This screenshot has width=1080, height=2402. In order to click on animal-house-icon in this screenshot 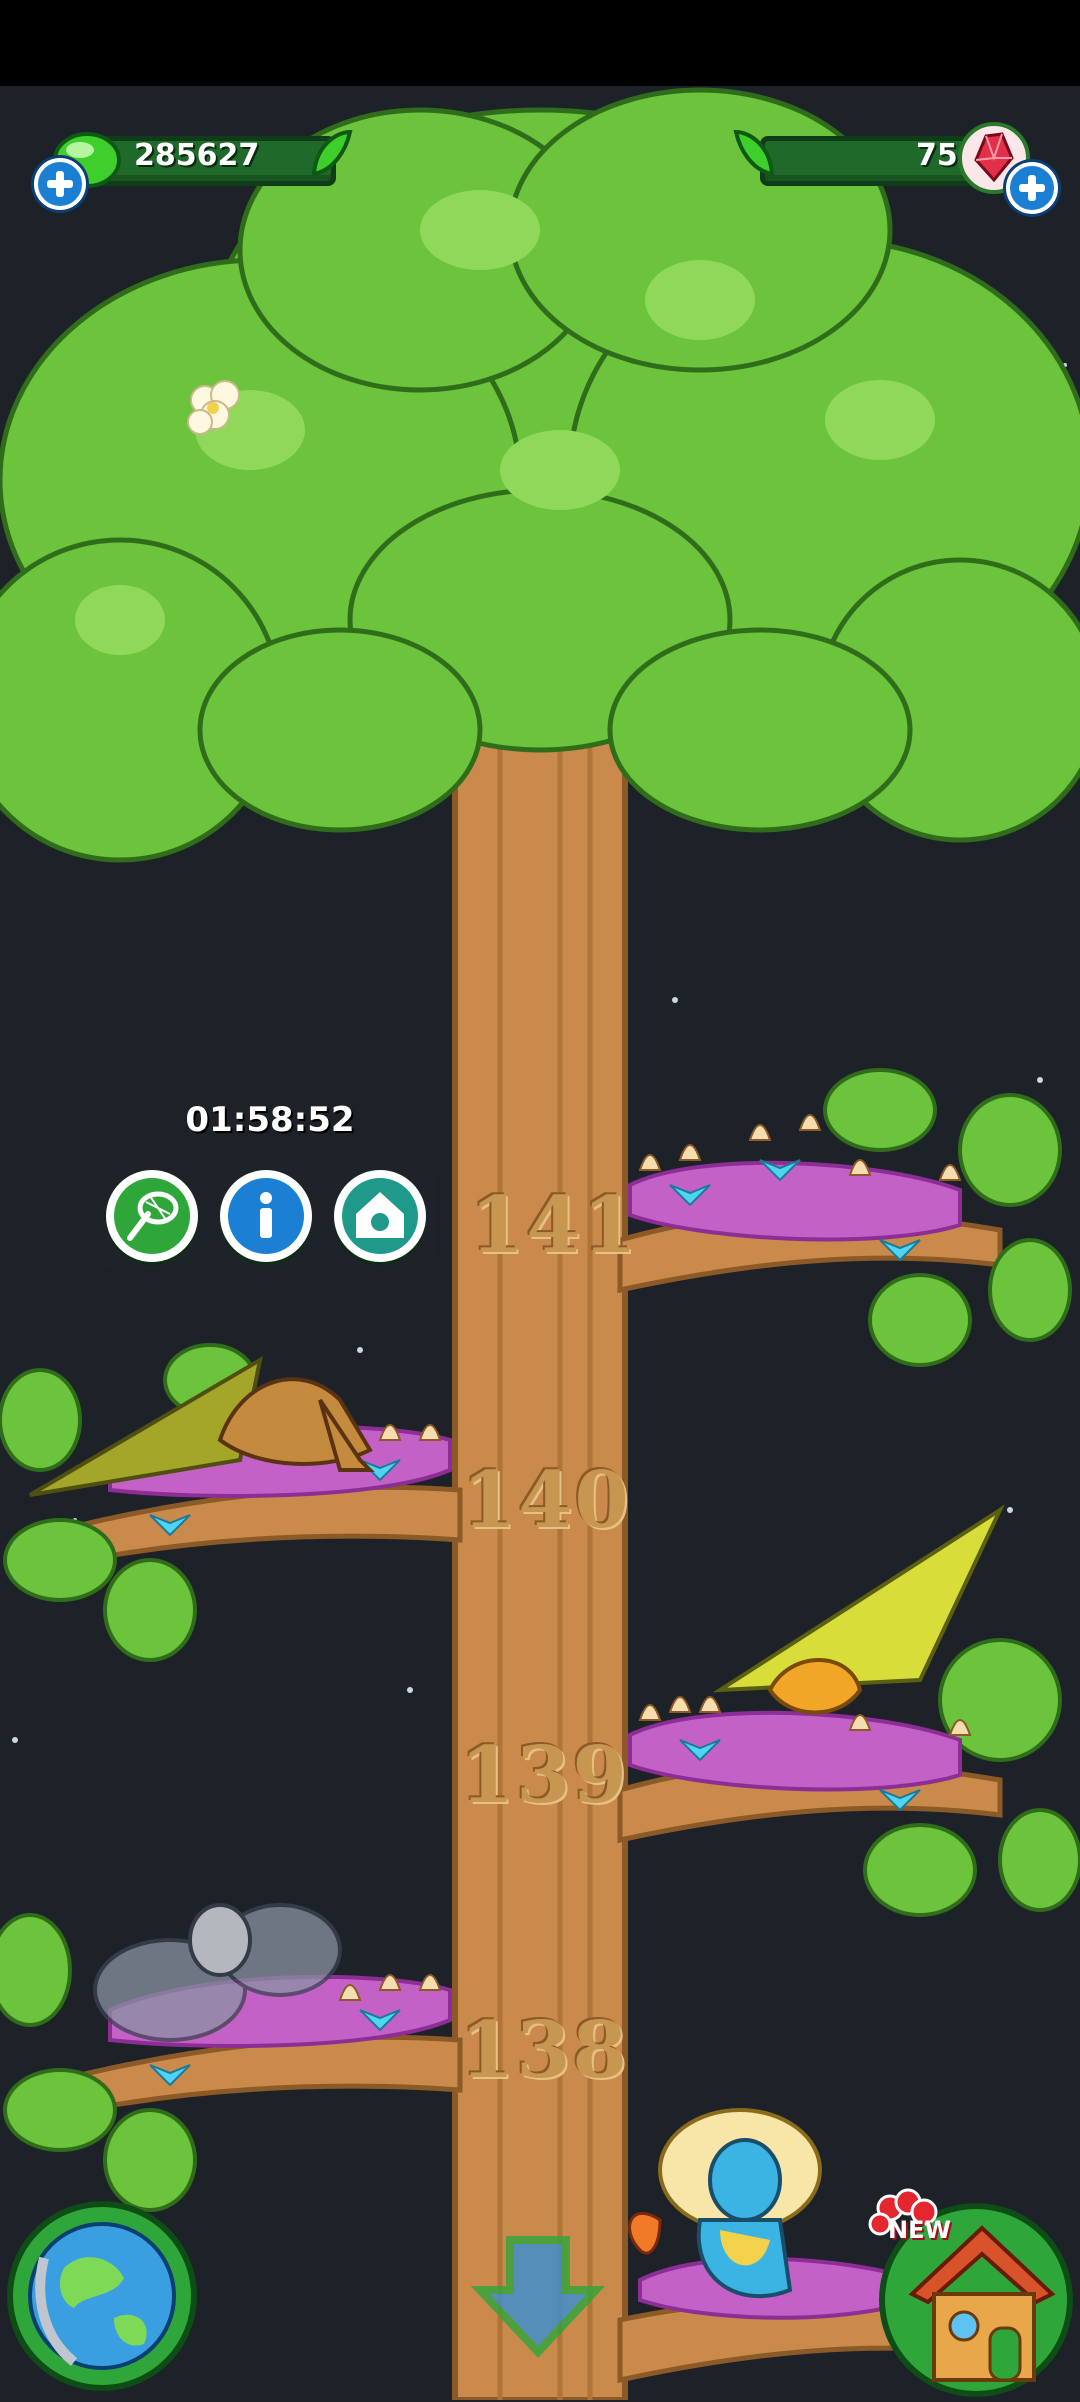, I will do `click(380, 1216)`.